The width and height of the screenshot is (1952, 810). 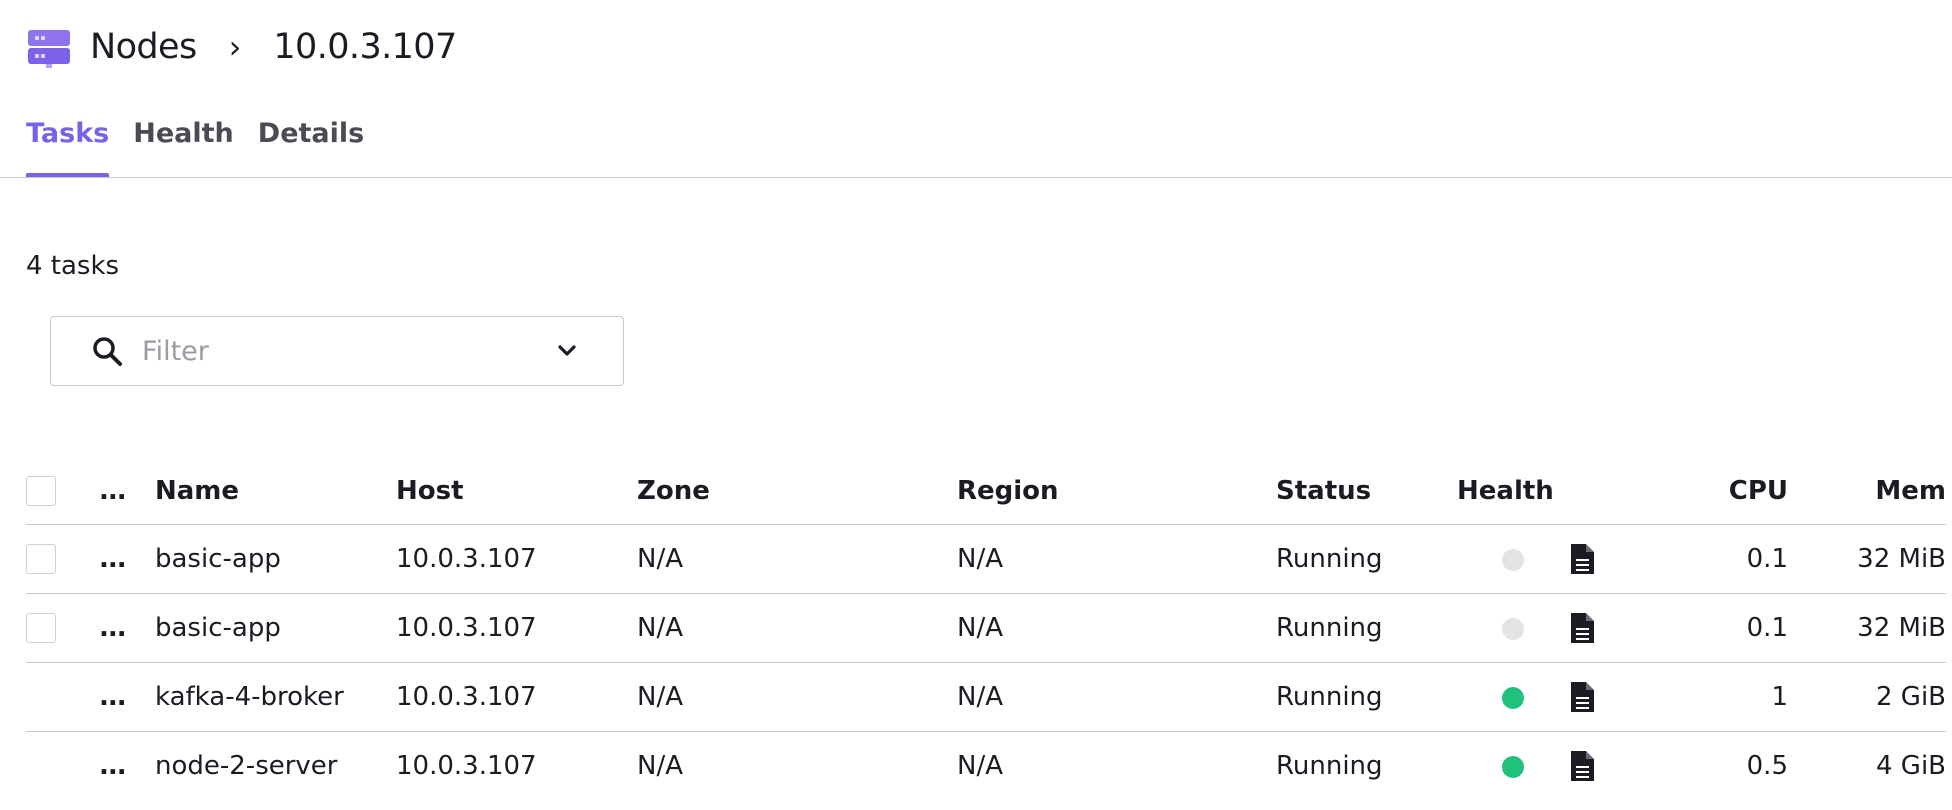 What do you see at coordinates (1767, 766) in the screenshot?
I see `task-cpu: 0.5` at bounding box center [1767, 766].